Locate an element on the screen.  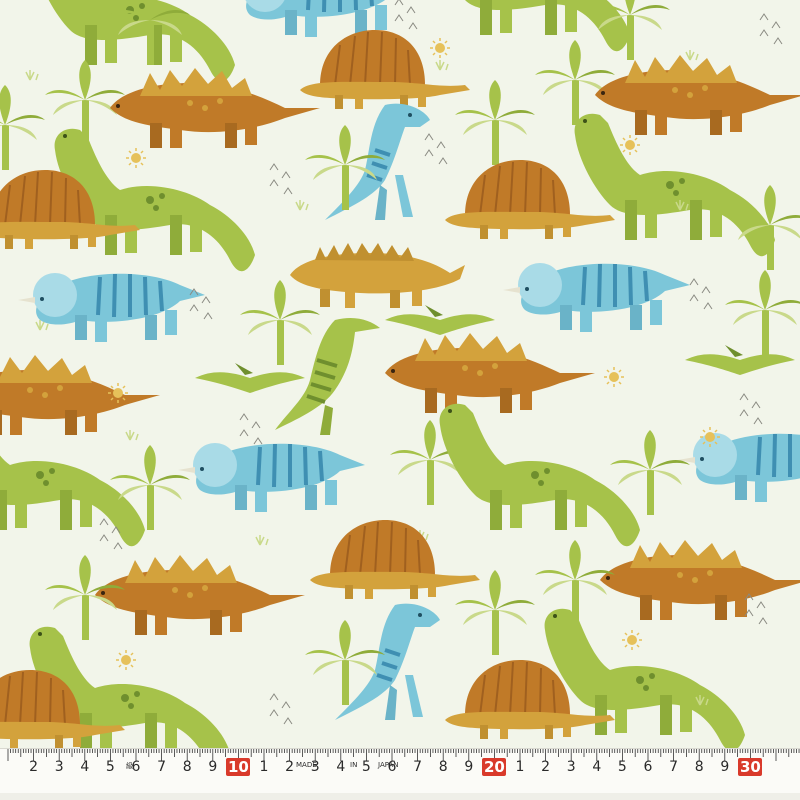
ruler-mark-30: 30 is located at coordinates (750, 767).